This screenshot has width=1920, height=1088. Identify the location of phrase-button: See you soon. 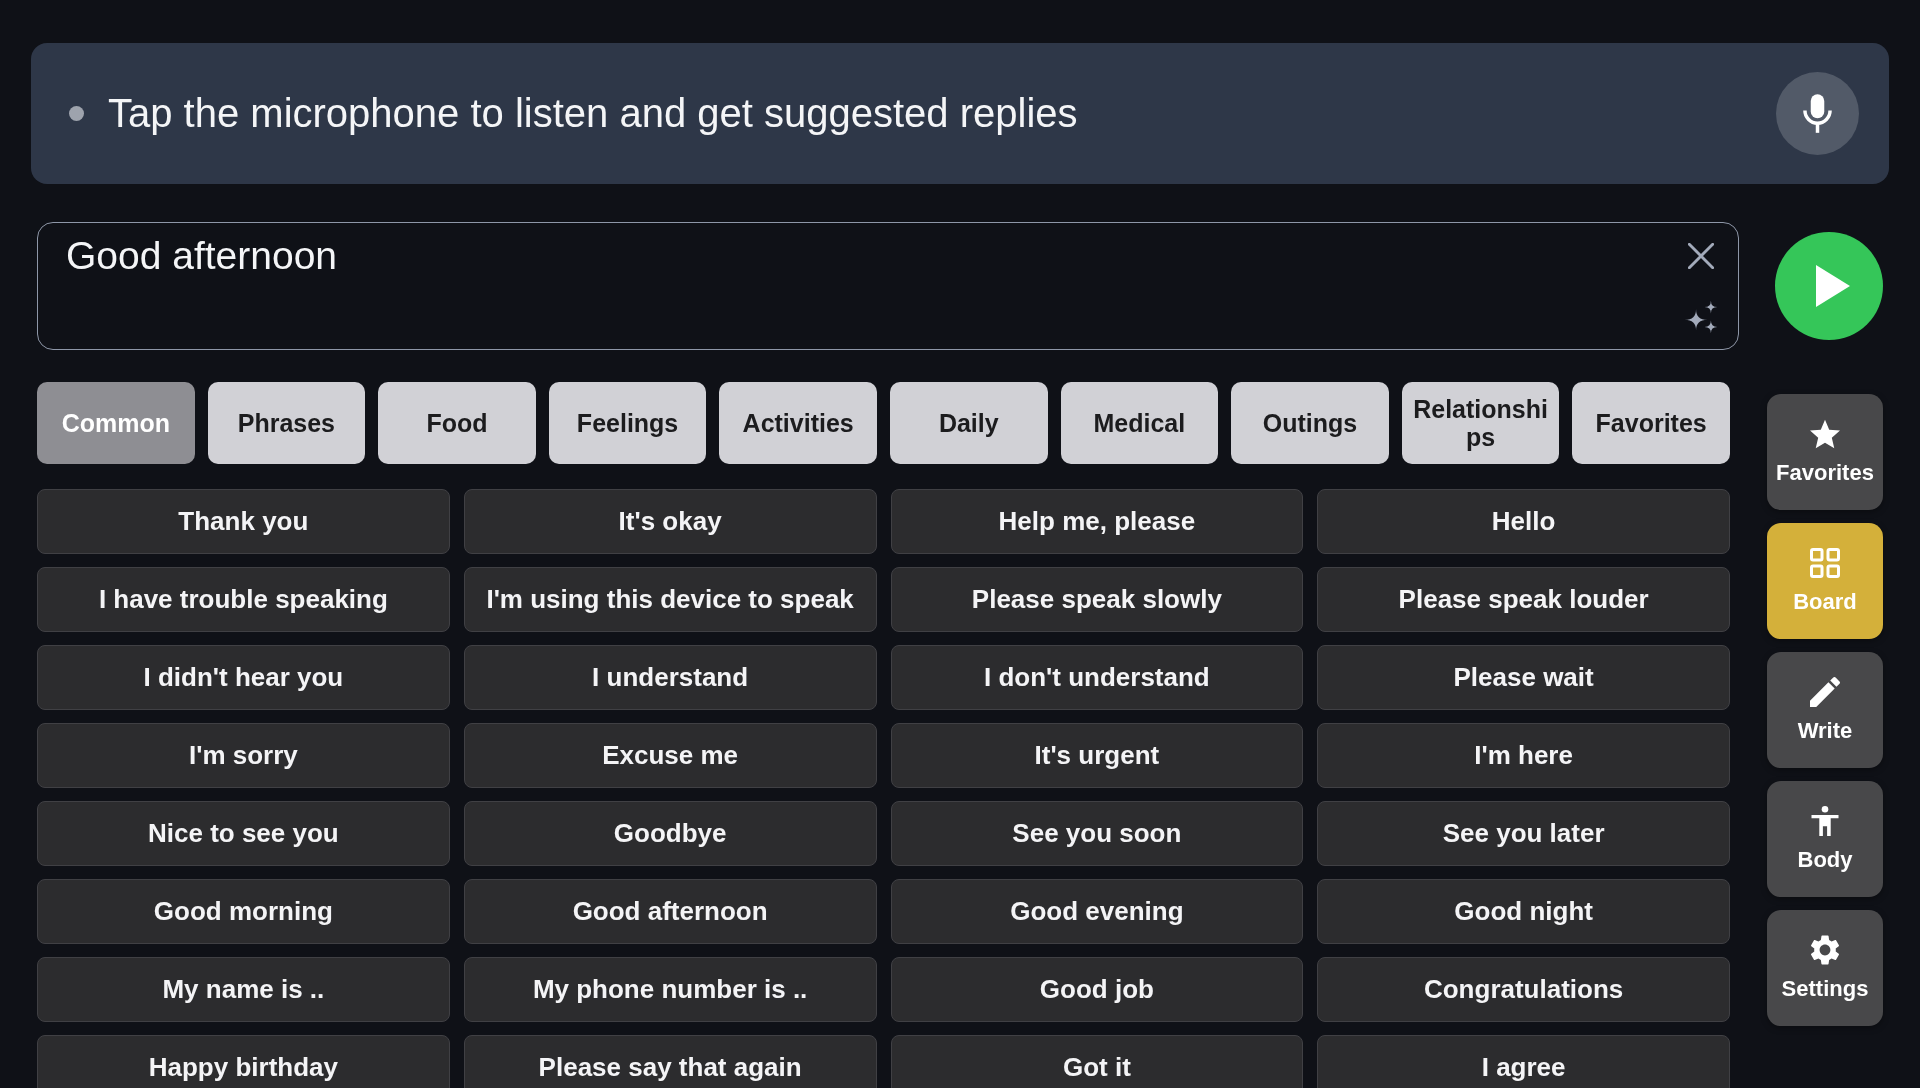
(1097, 833).